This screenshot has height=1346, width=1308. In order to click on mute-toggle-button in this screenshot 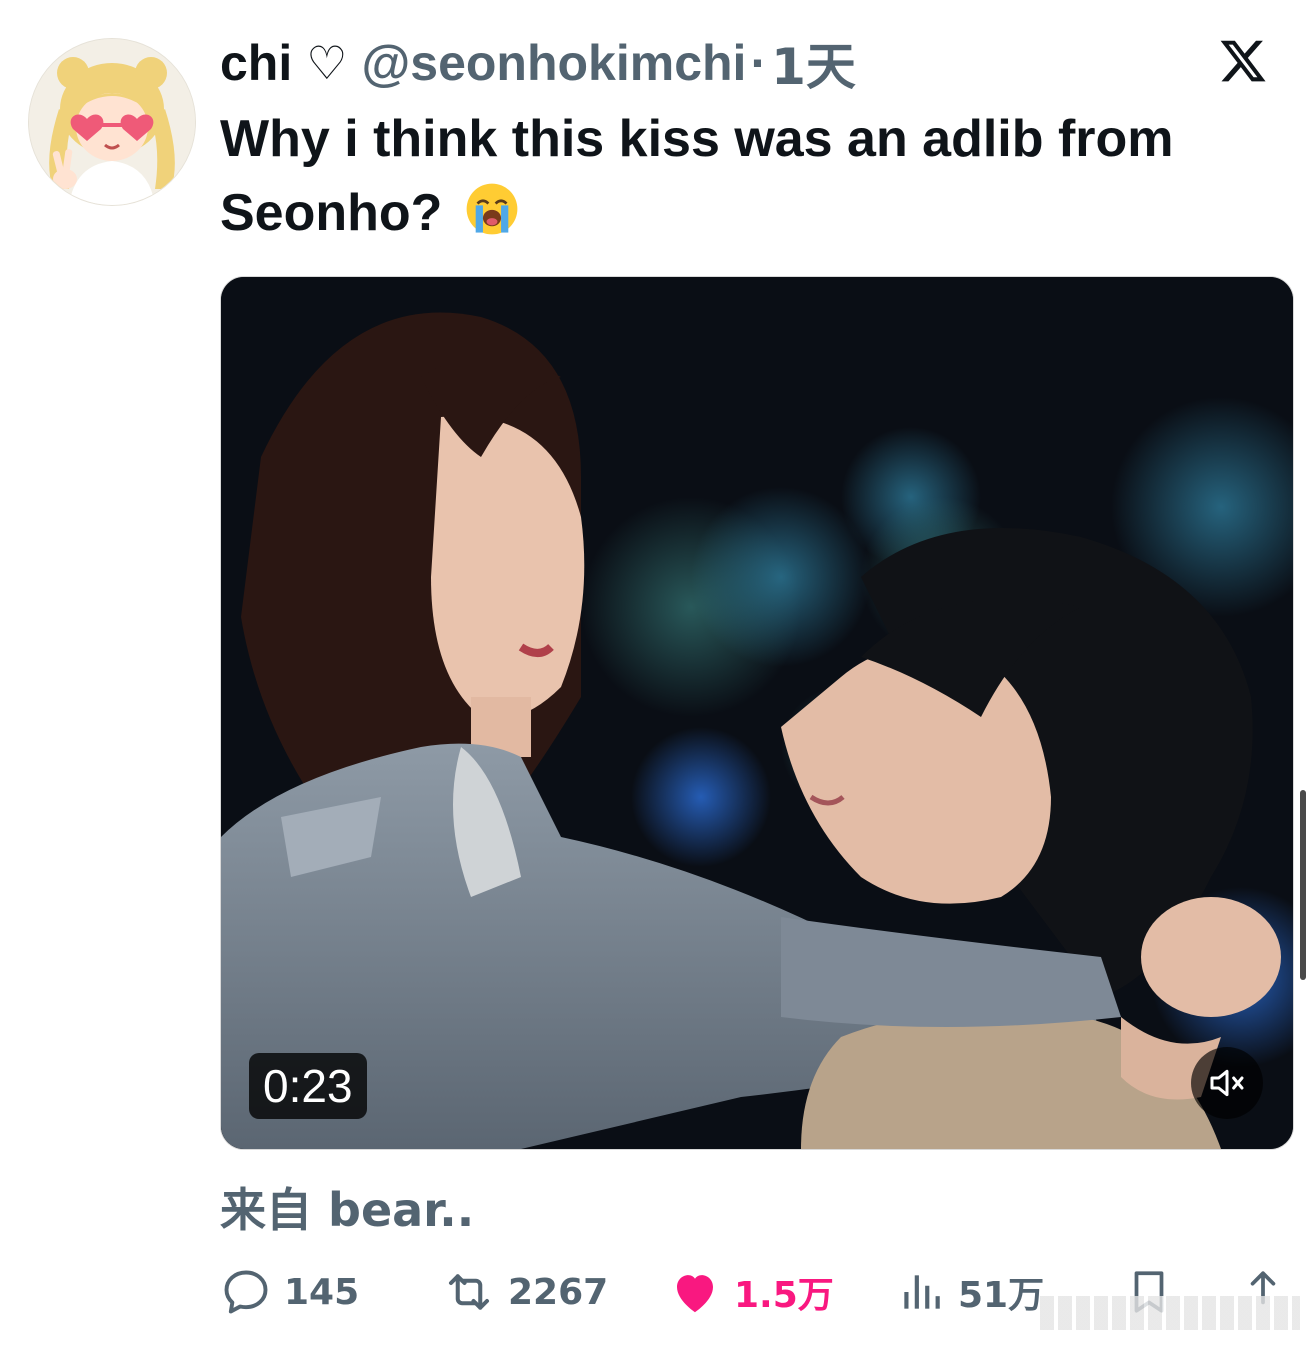, I will do `click(1227, 1083)`.